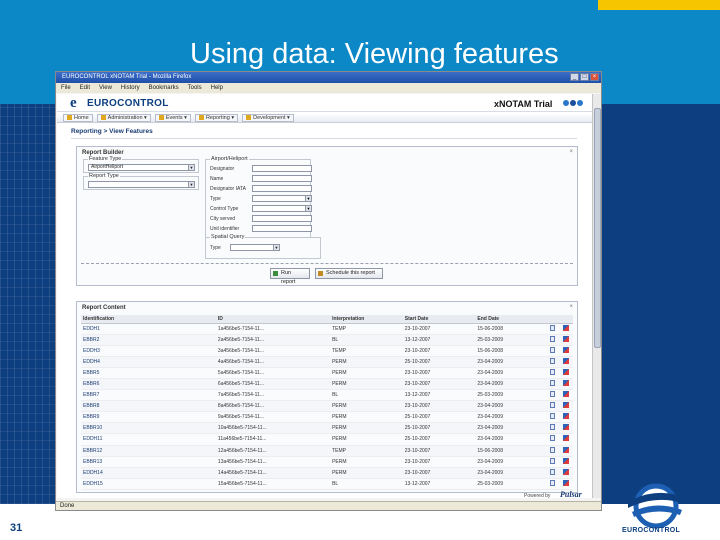  I want to click on name-input, so click(282, 178).